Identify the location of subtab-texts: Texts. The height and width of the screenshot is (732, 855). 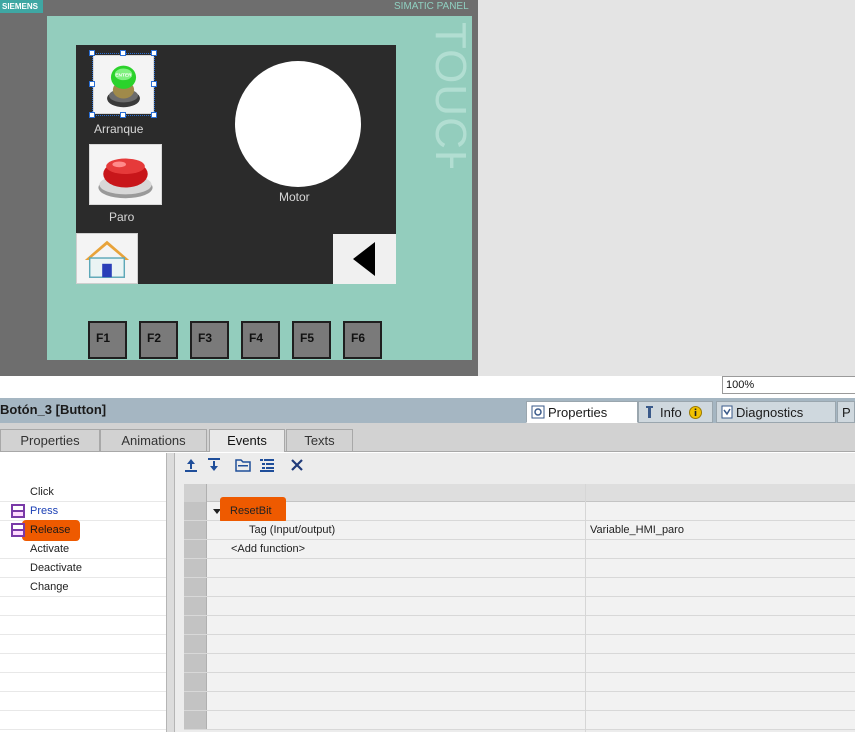
(319, 440).